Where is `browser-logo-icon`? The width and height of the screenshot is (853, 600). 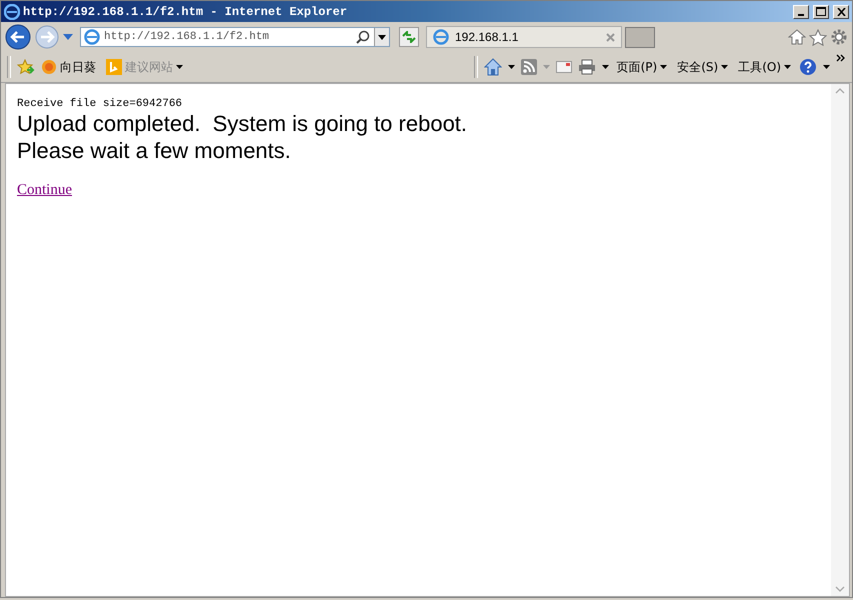
browser-logo-icon is located at coordinates (12, 12).